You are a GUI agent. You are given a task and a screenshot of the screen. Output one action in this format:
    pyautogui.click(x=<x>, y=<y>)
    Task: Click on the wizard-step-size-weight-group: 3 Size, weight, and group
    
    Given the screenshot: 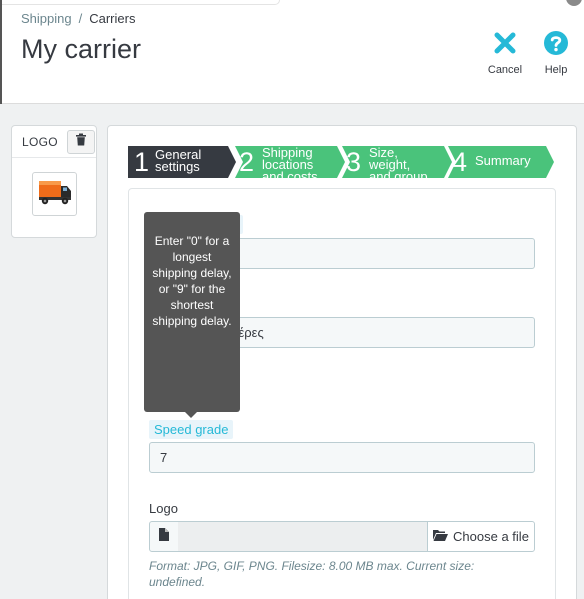 What is the action you would take?
    pyautogui.click(x=398, y=162)
    